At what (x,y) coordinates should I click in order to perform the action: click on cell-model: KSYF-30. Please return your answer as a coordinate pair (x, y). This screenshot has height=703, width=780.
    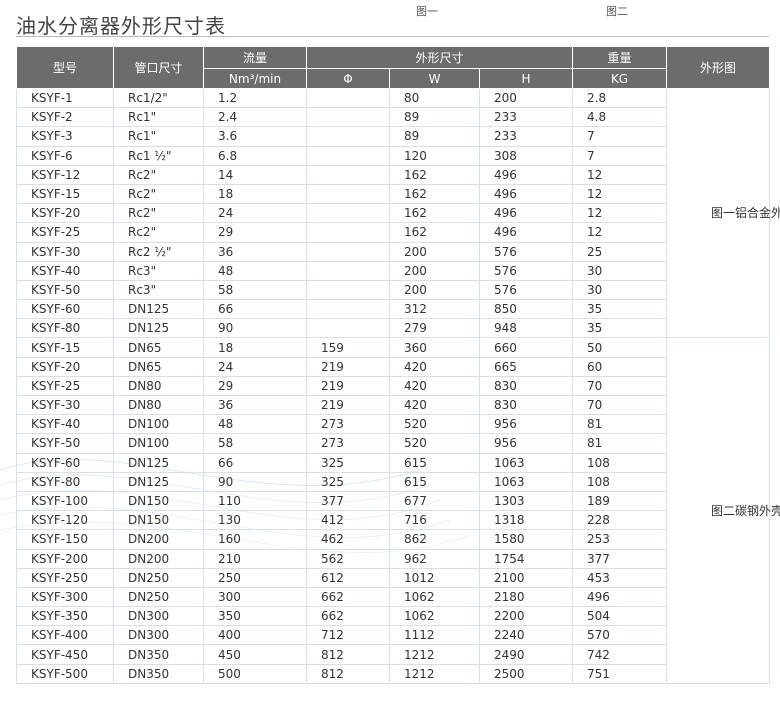
    Looking at the image, I should click on (65, 252).